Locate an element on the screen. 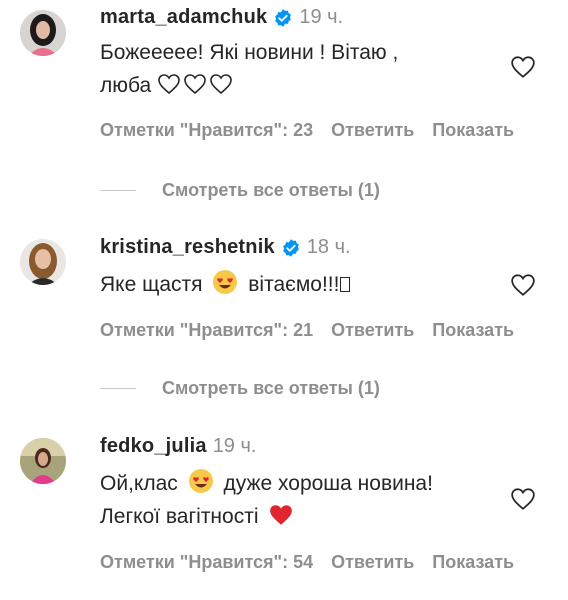 This screenshot has height=600, width=568. comment-text-after: дуже хороша новина! is located at coordinates (328, 483).